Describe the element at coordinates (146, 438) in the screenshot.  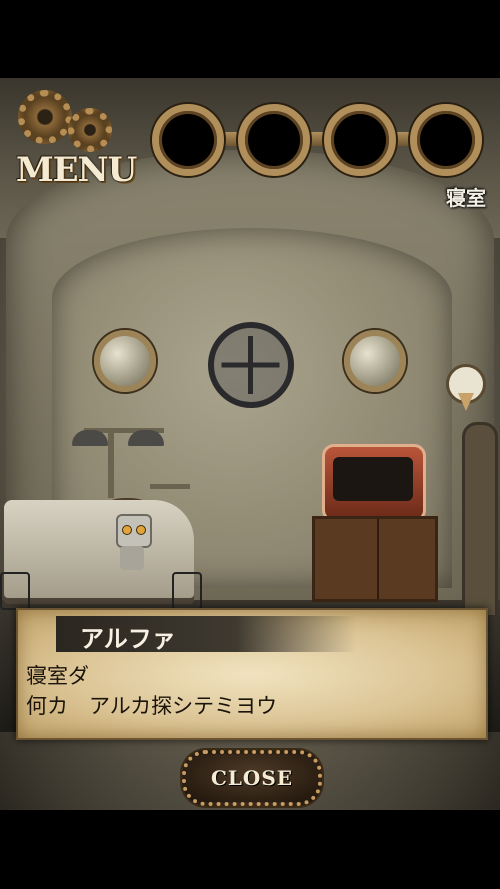
I see `right-lamp` at that location.